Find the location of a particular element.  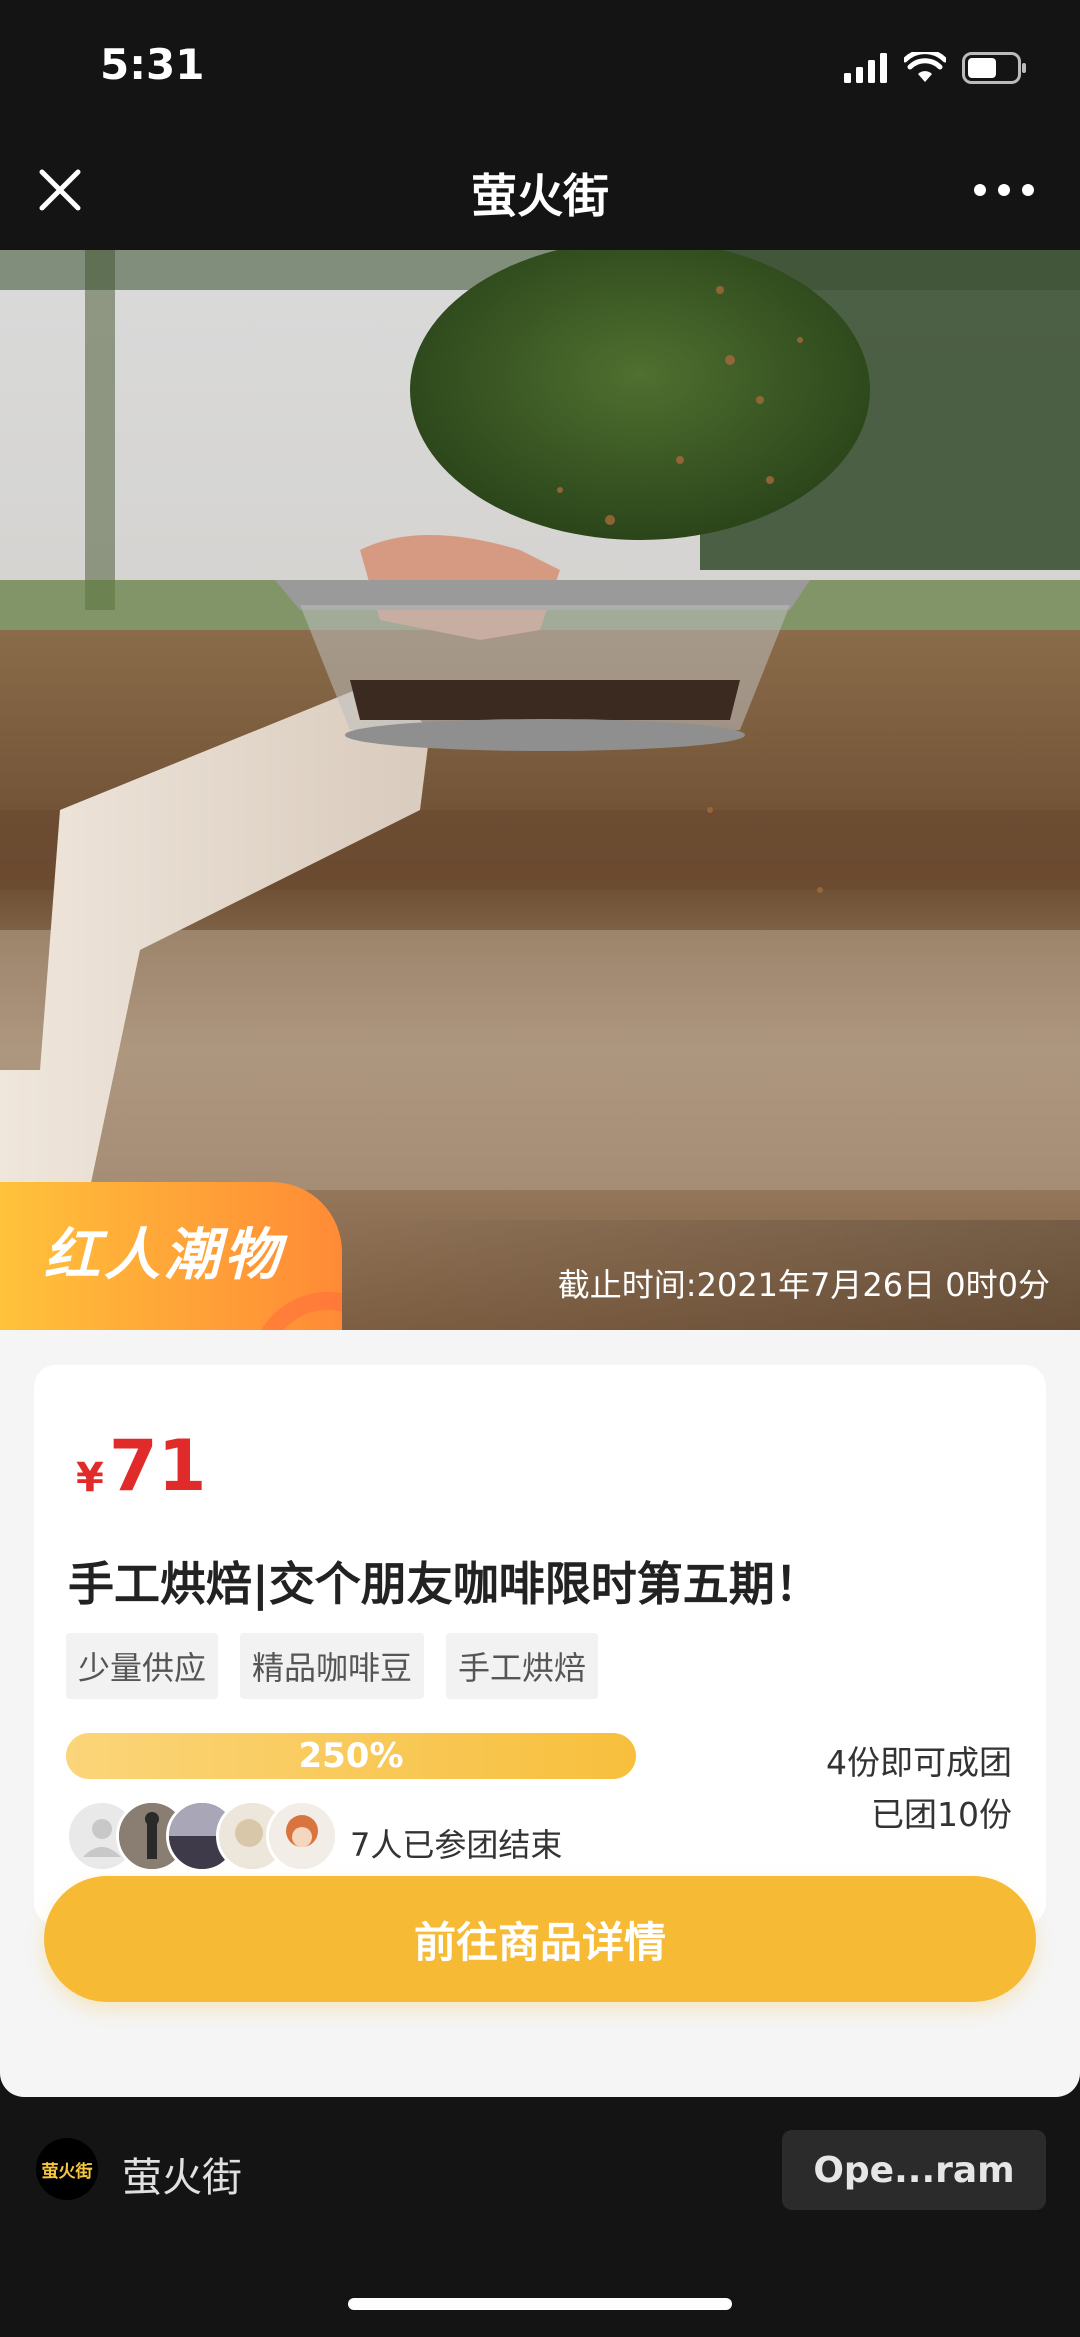

price: 71 is located at coordinates (158, 1466).